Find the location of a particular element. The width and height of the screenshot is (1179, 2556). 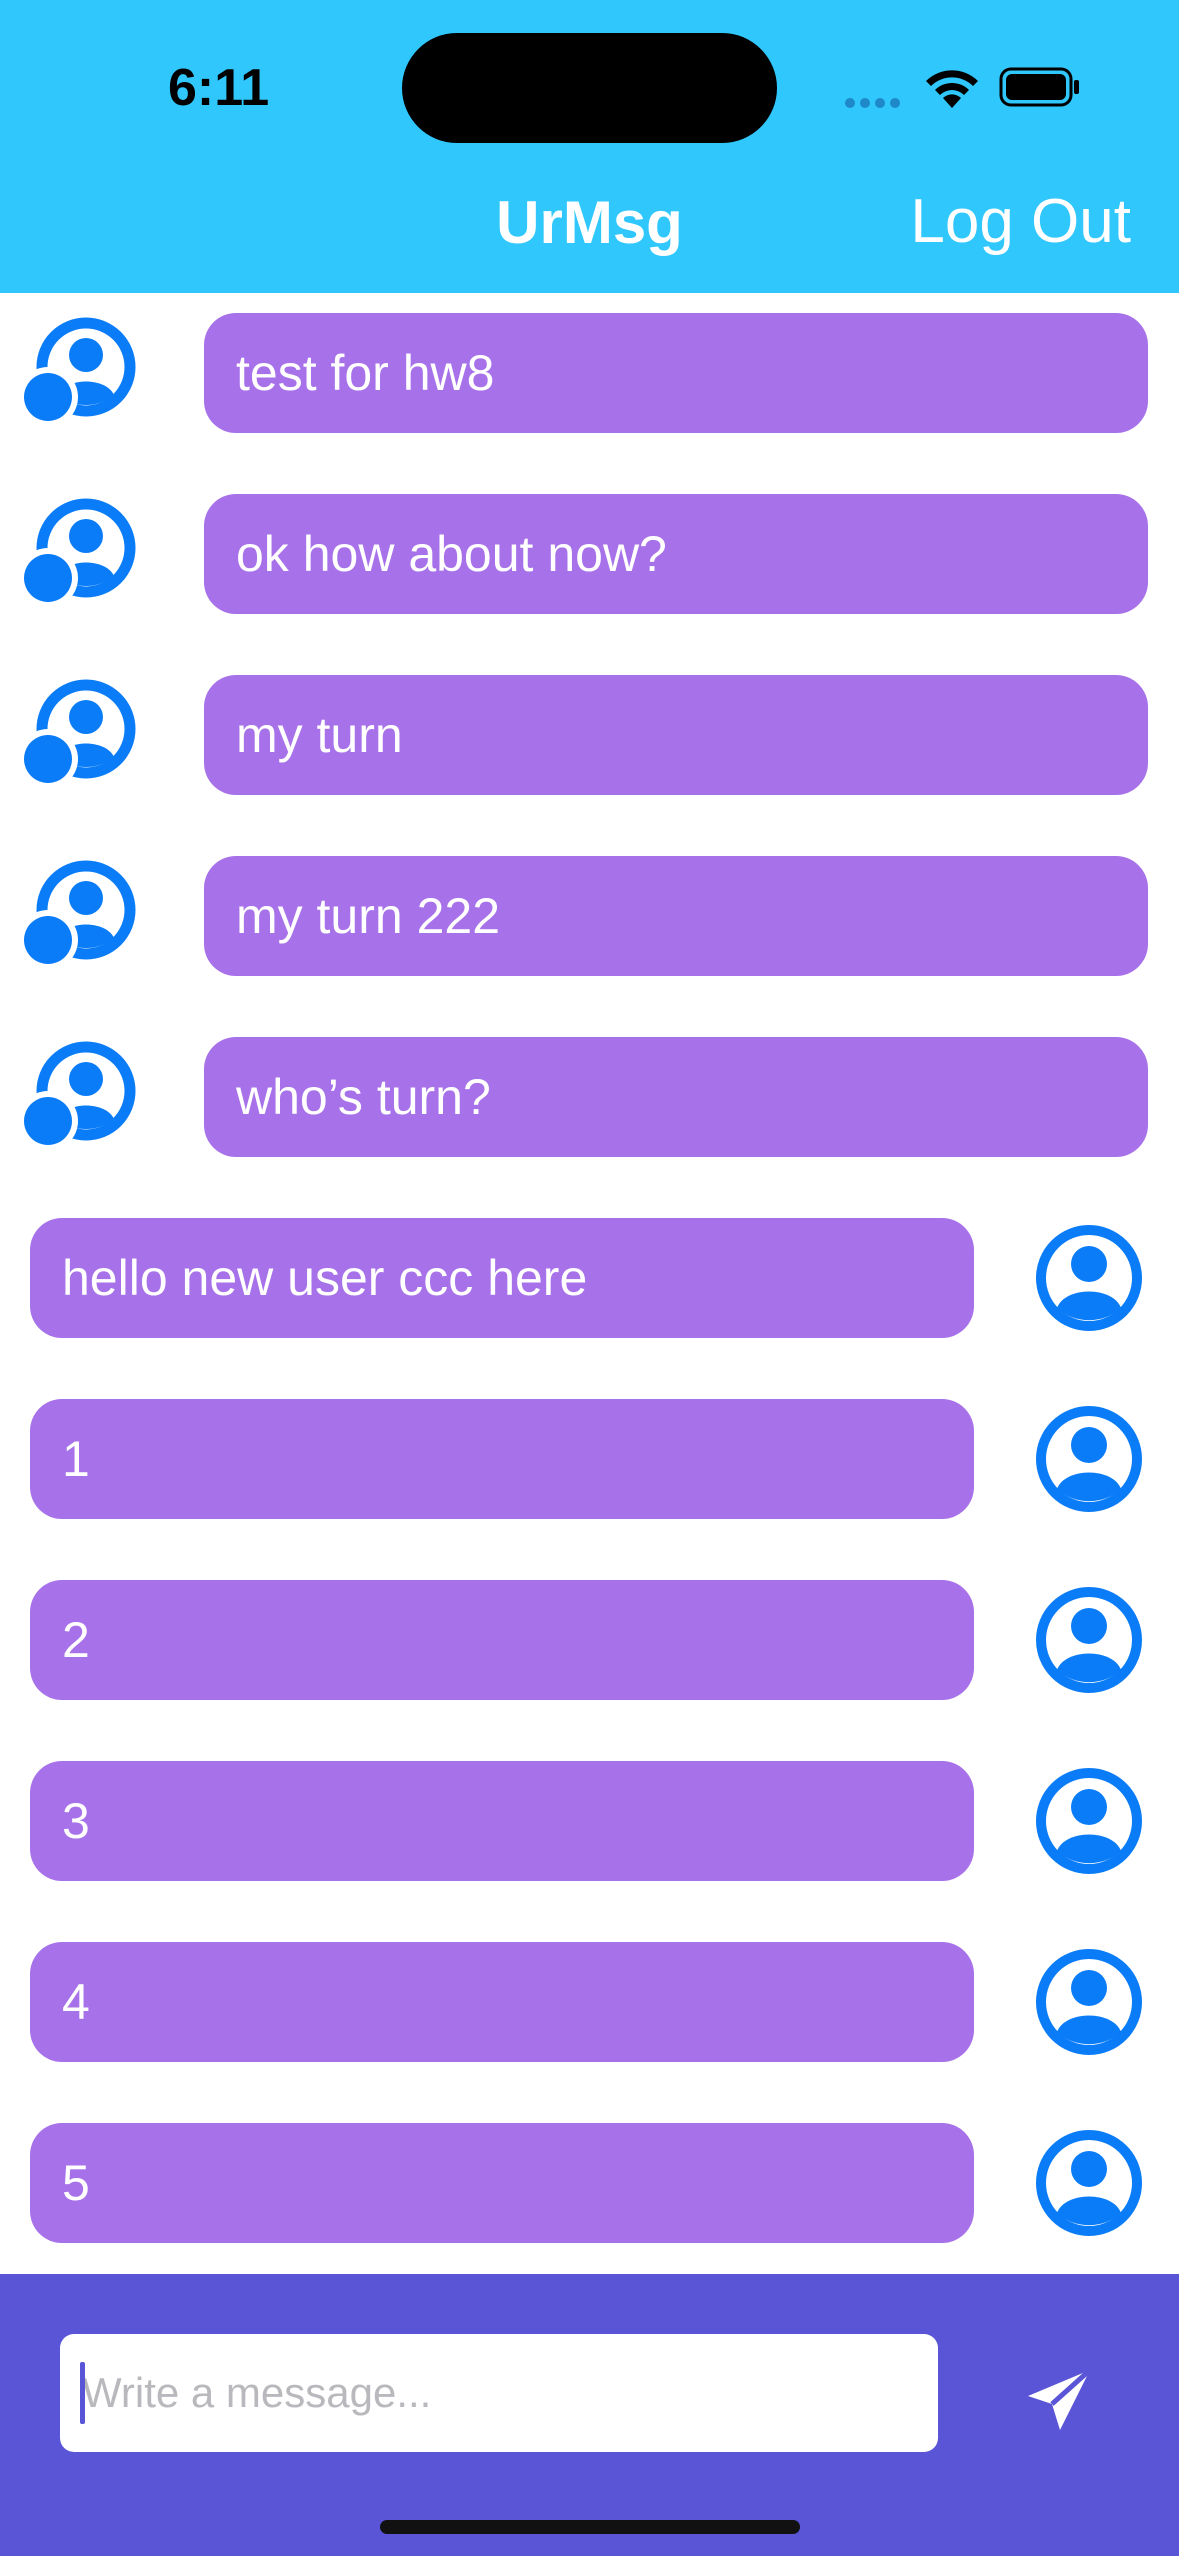

message-row: 3 is located at coordinates (589, 1821).